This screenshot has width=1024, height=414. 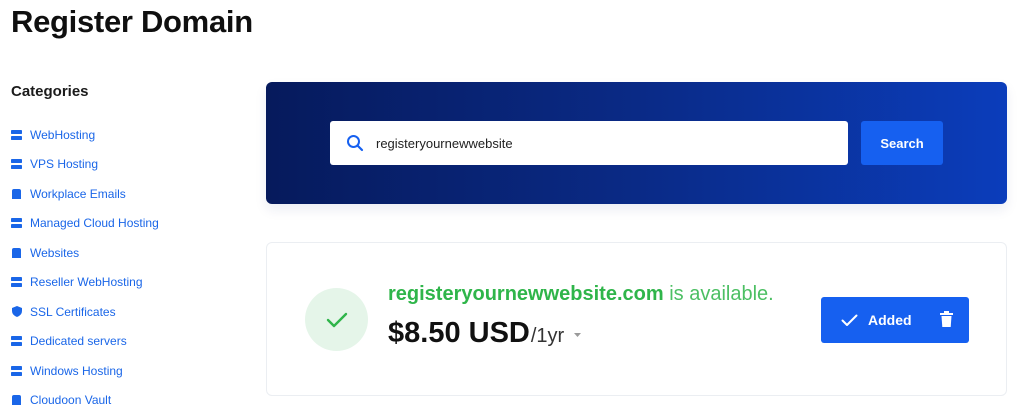 What do you see at coordinates (126, 312) in the screenshot?
I see `sidebar-item-ssl-certificates: SSL Certificates` at bounding box center [126, 312].